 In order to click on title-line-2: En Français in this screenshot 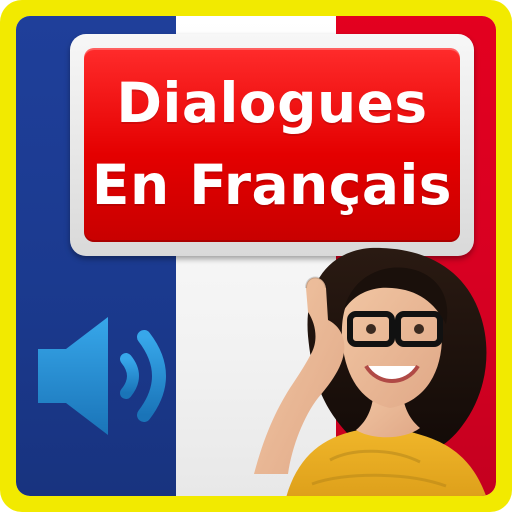, I will do `click(272, 185)`.